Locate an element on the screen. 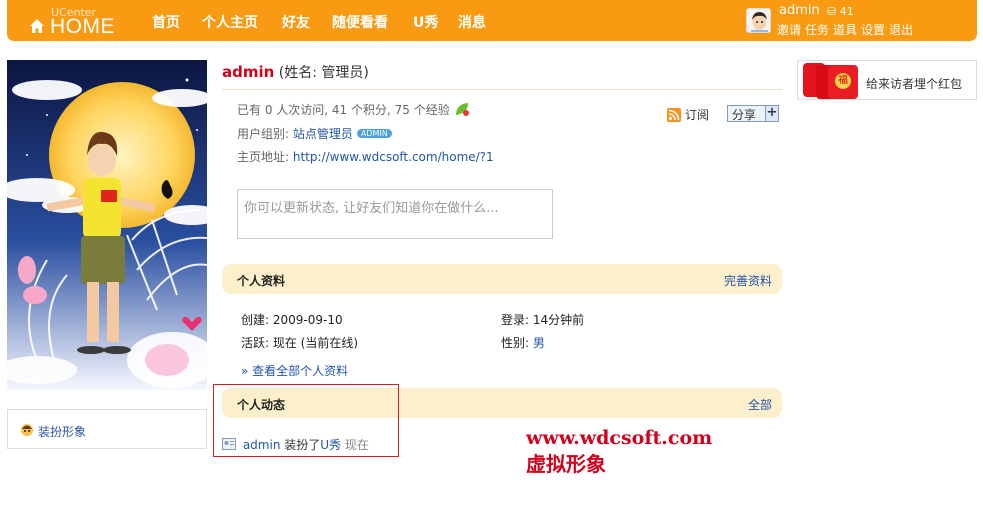 The height and width of the screenshot is (512, 983). dress-up-icon is located at coordinates (27, 430).